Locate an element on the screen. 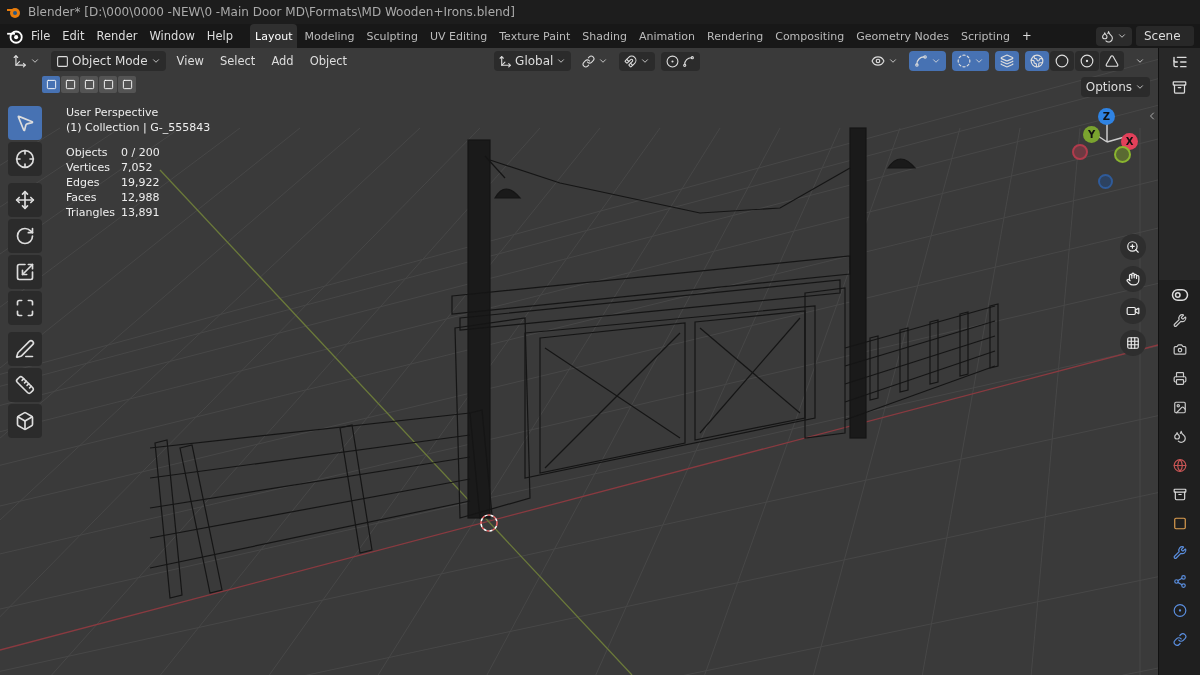  workspace-tab: Modeling is located at coordinates (329, 36).